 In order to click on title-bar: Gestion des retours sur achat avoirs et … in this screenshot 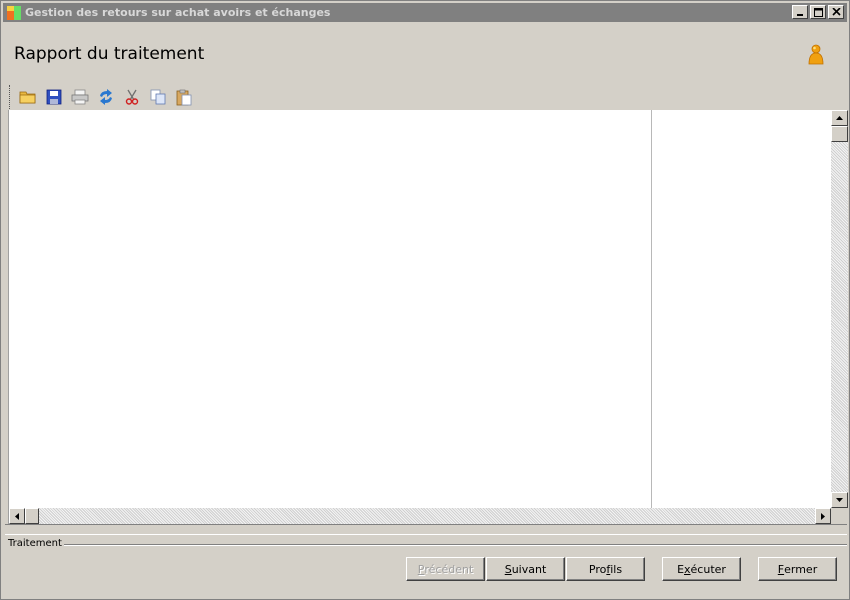, I will do `click(425, 12)`.